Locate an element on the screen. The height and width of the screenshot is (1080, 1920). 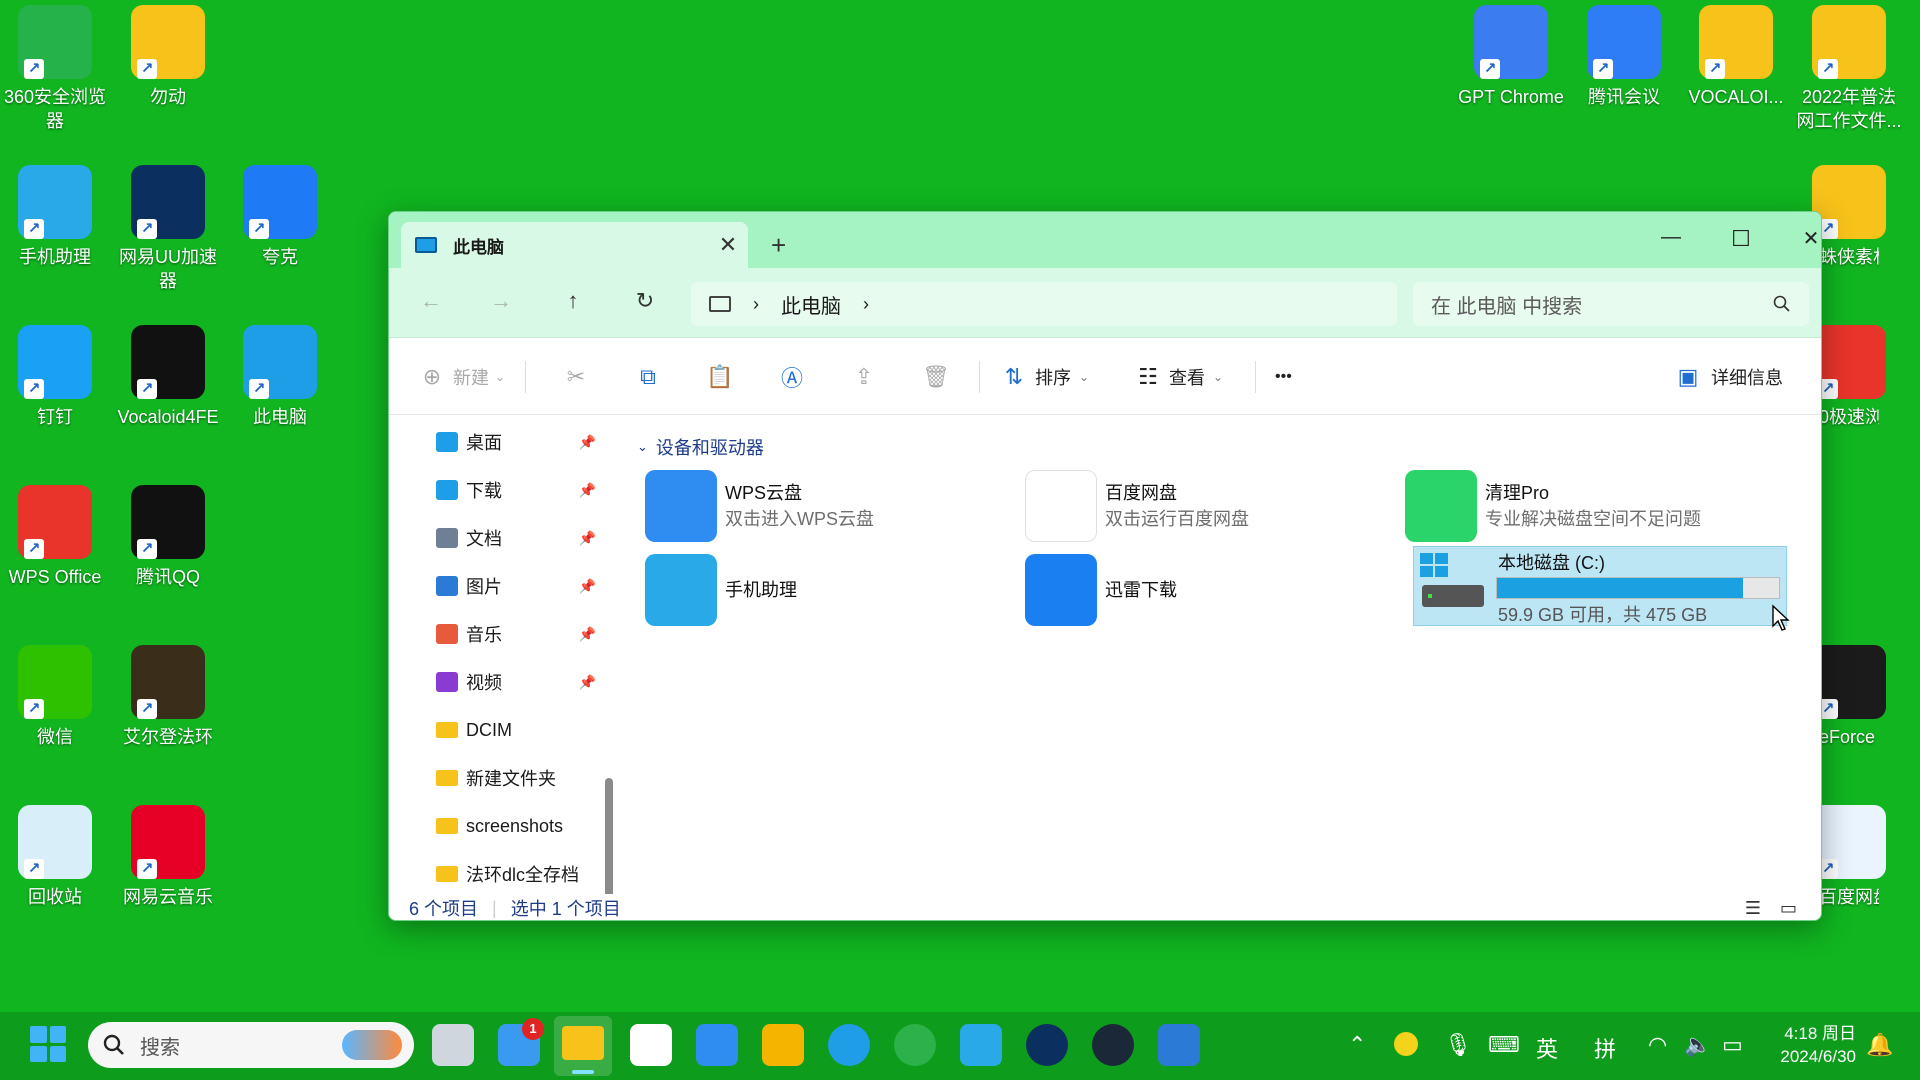
file-explorer-taskbar-active is located at coordinates (583, 1046).